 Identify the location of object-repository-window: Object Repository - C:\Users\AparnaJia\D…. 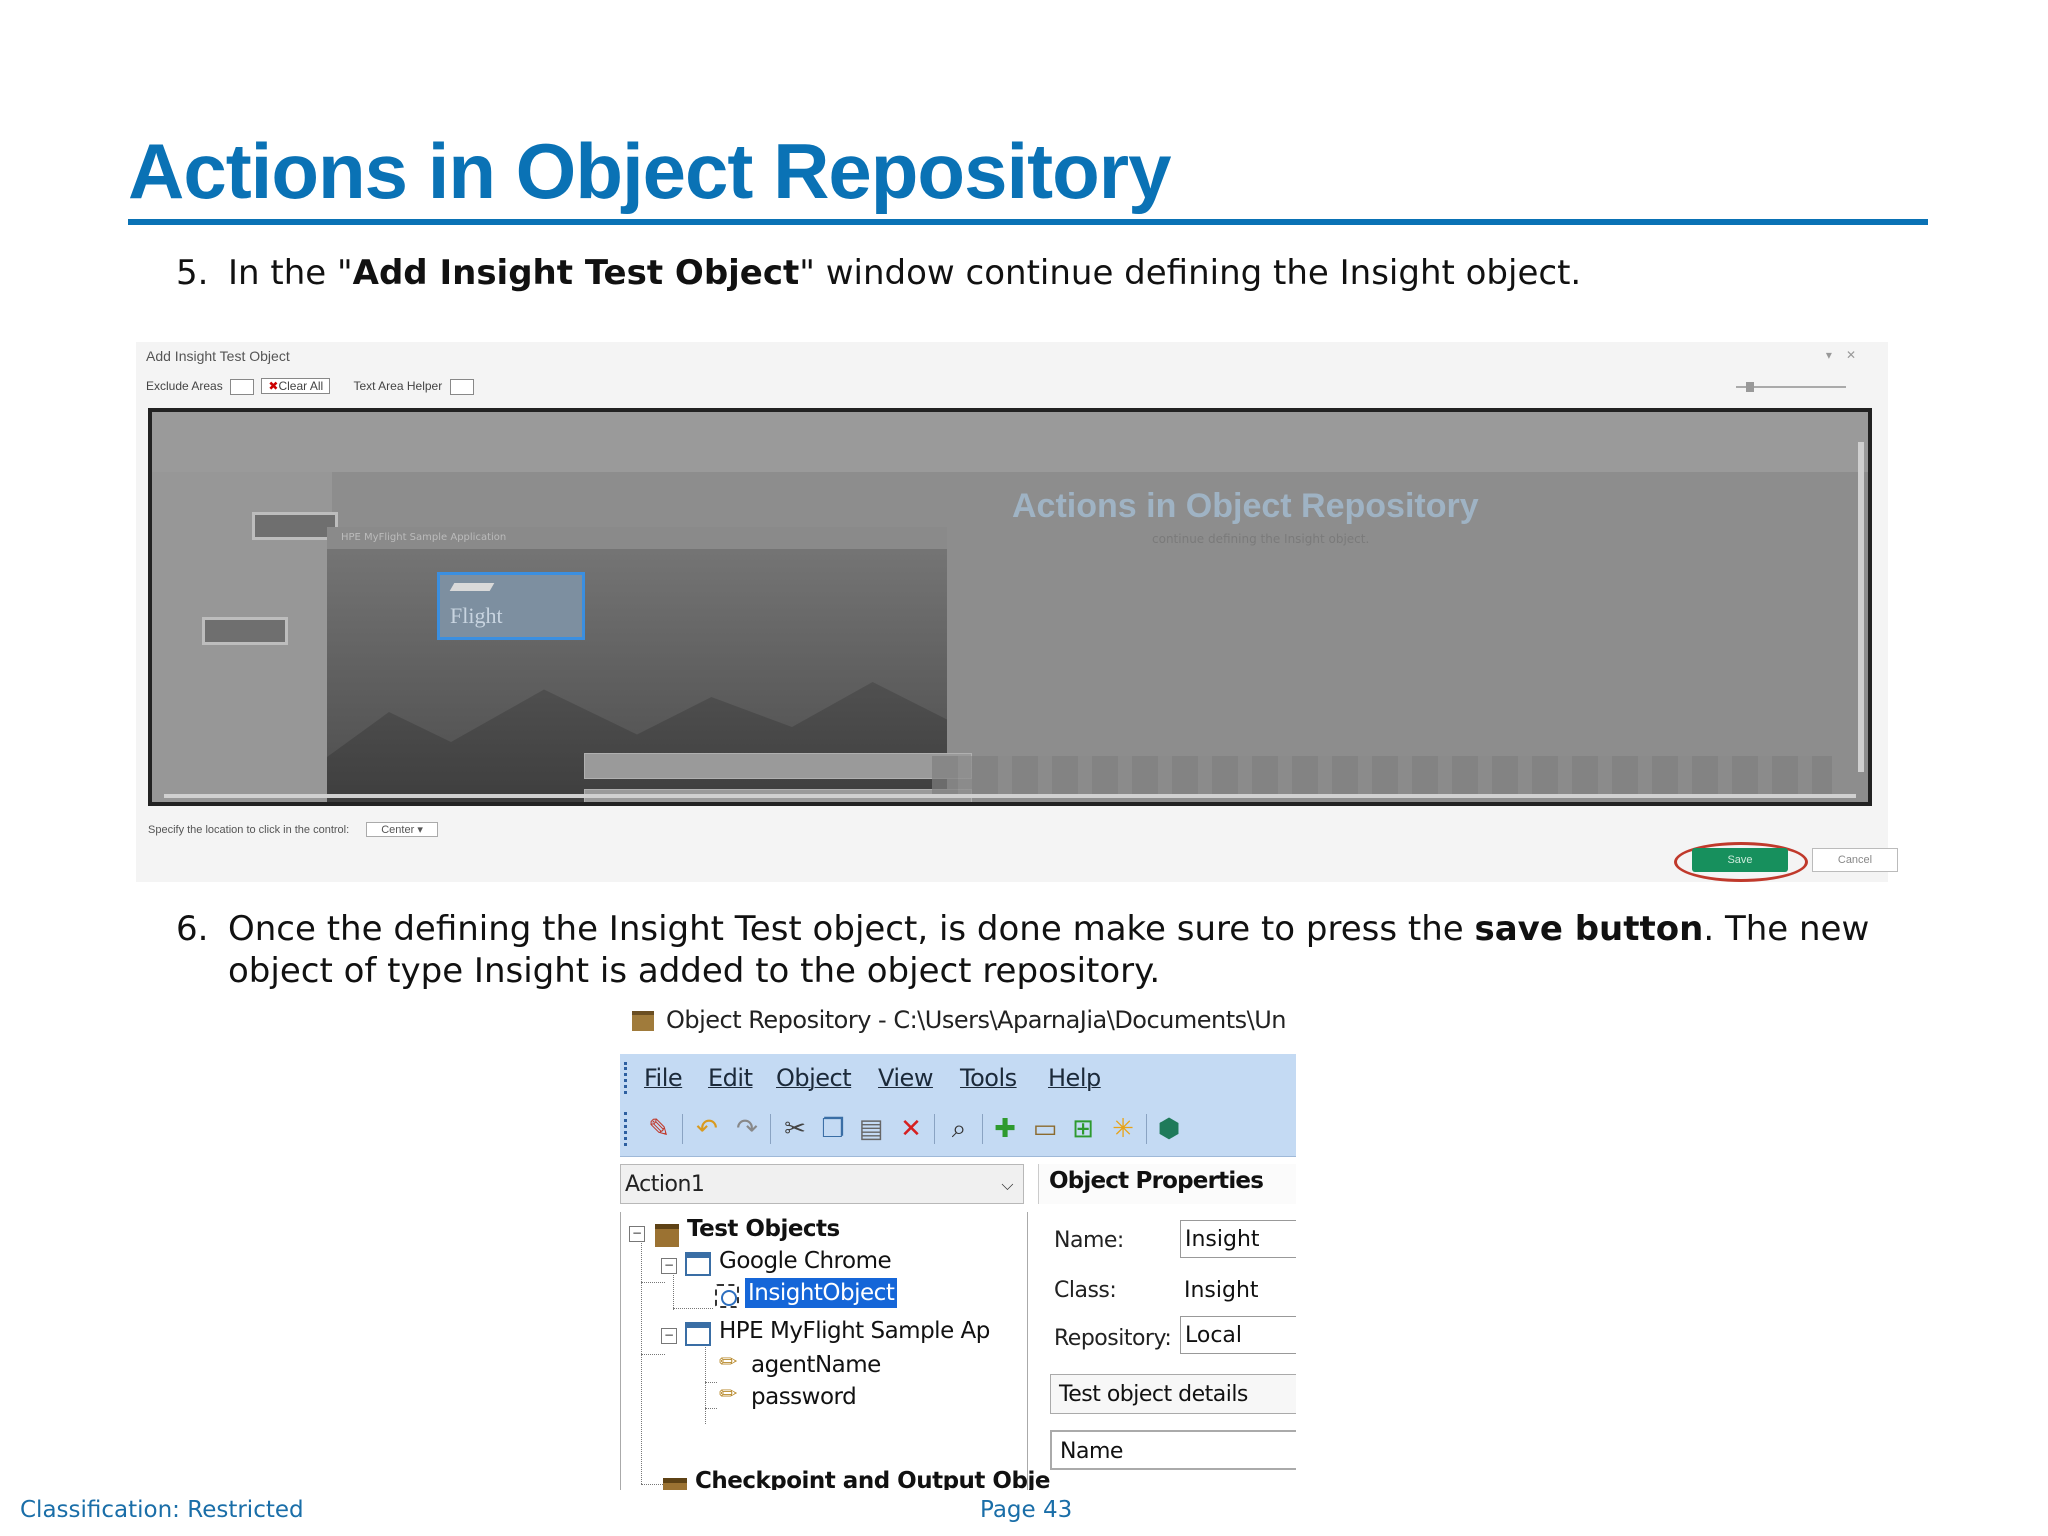
(958, 1245).